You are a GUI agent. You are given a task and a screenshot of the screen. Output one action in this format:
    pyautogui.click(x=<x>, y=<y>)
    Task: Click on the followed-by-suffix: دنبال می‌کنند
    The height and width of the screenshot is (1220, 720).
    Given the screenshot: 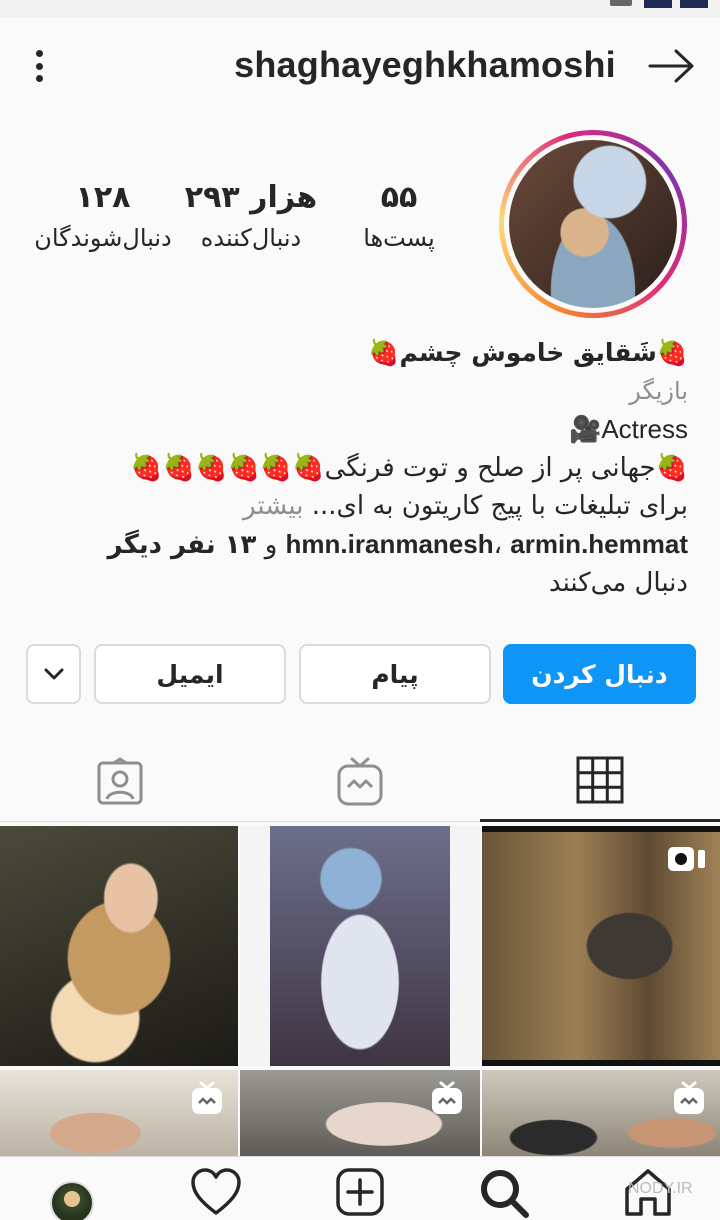 What is the action you would take?
    pyautogui.click(x=618, y=583)
    